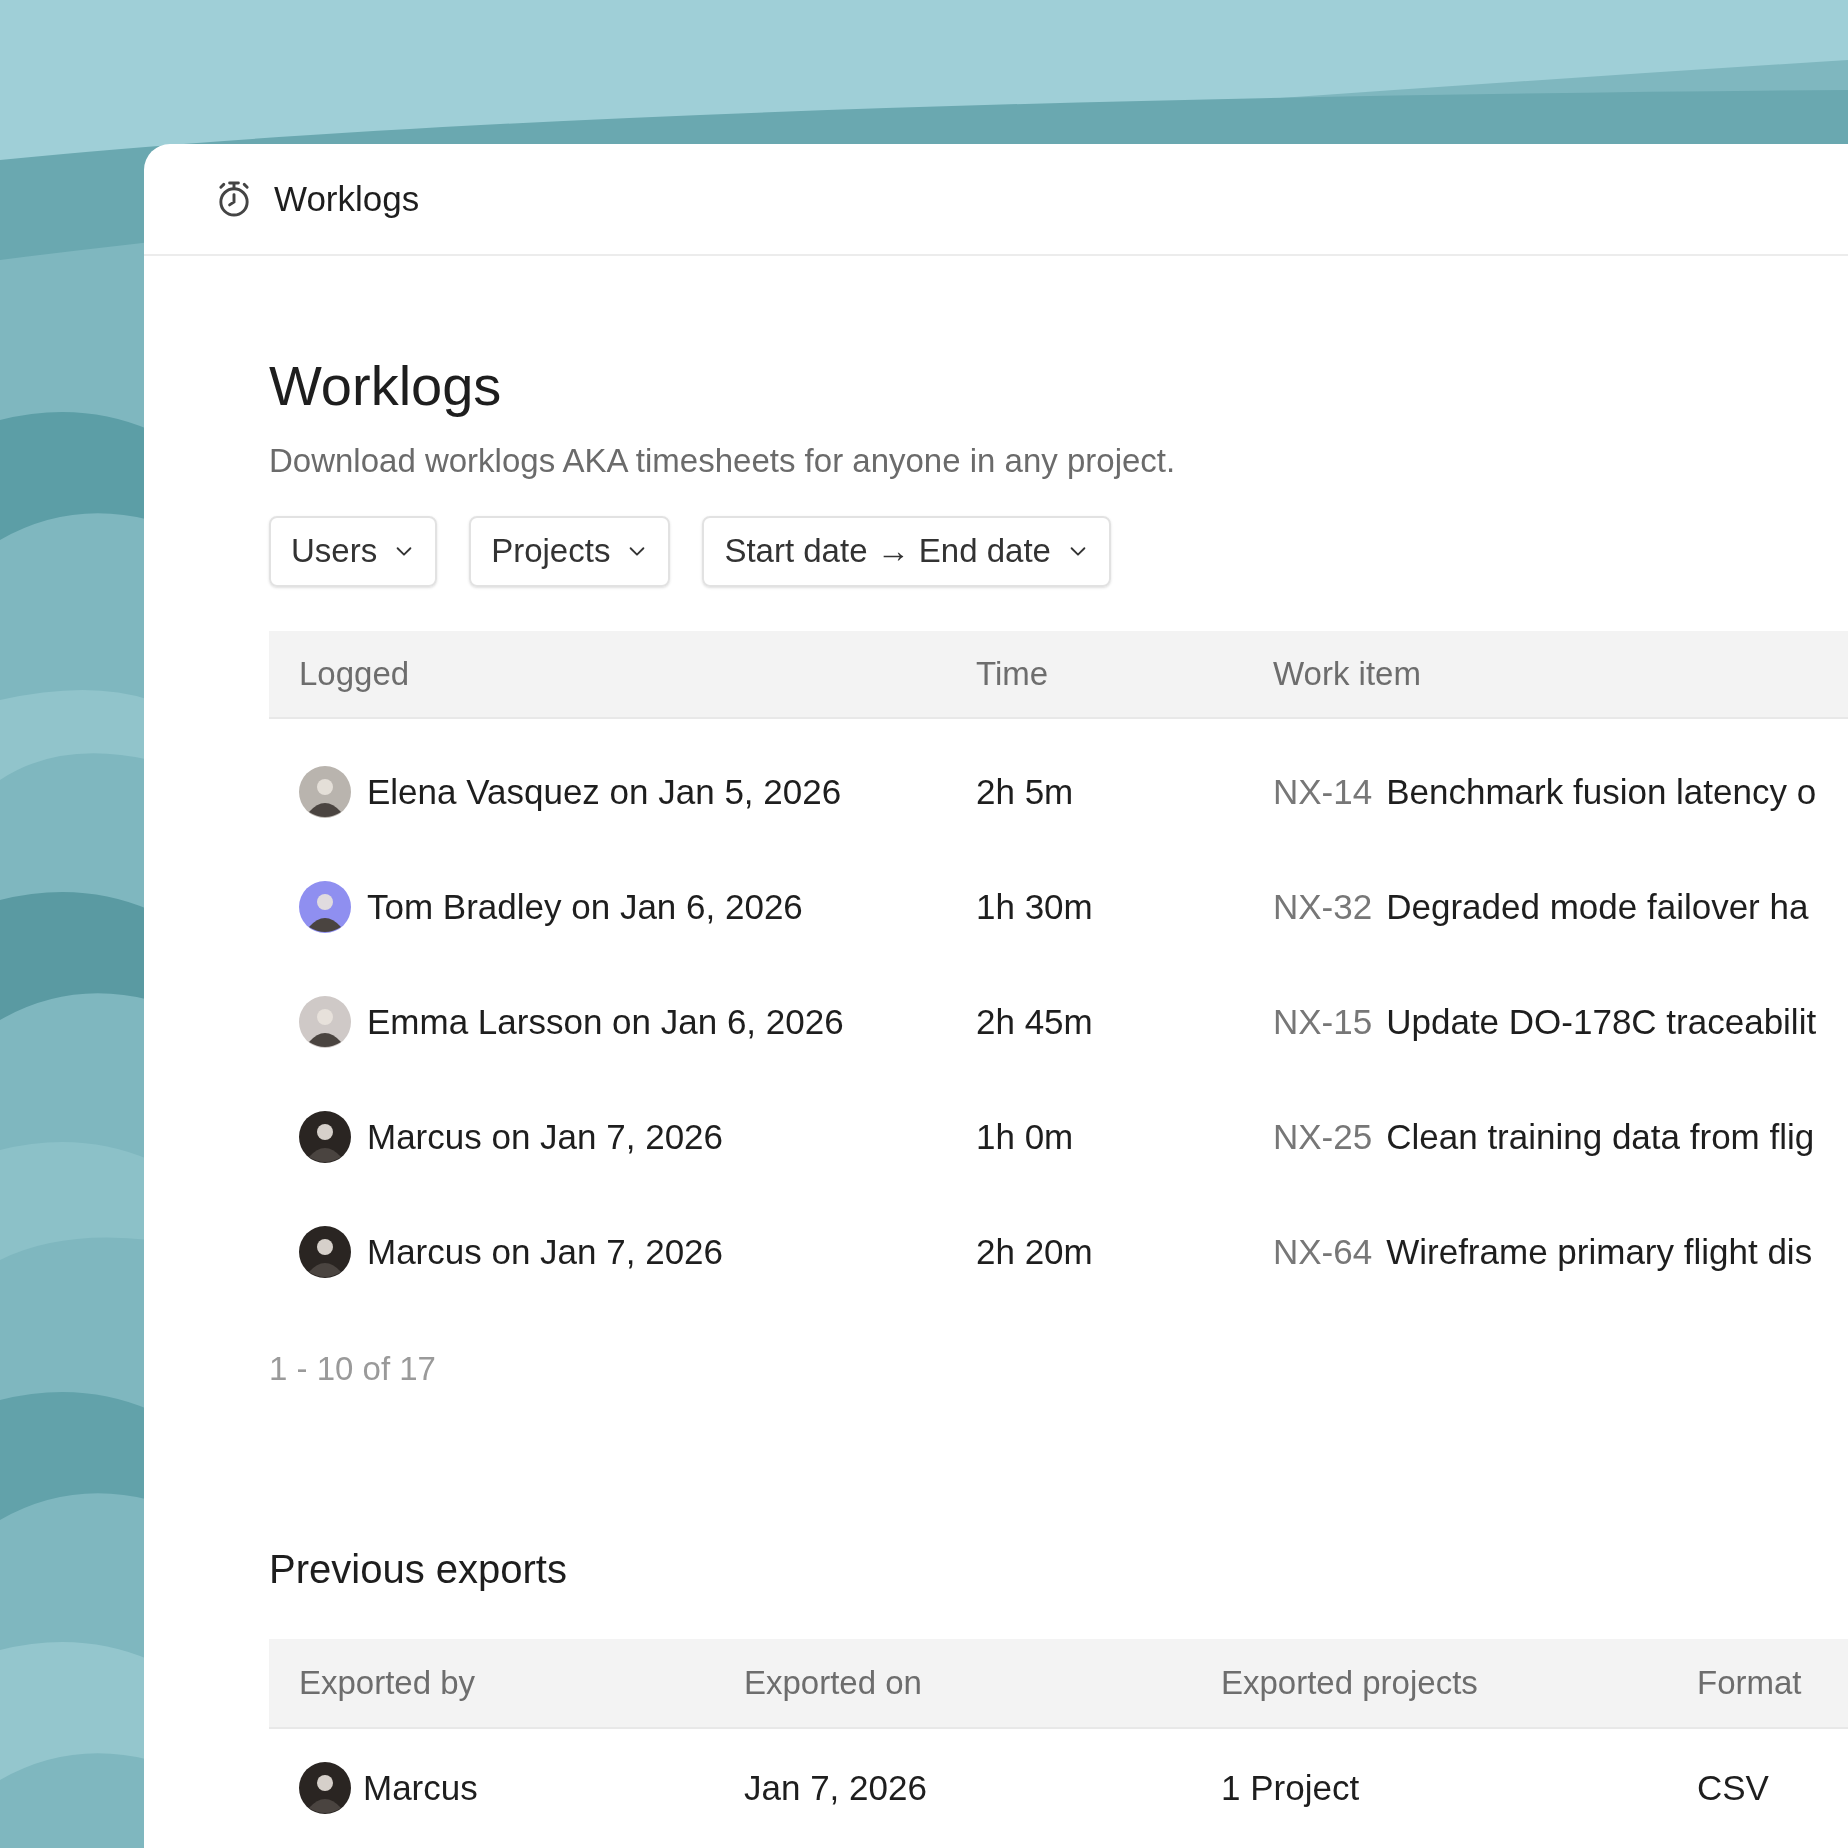 This screenshot has width=1848, height=1848. What do you see at coordinates (570, 551) in the screenshot?
I see `filter-dropdown: Projects` at bounding box center [570, 551].